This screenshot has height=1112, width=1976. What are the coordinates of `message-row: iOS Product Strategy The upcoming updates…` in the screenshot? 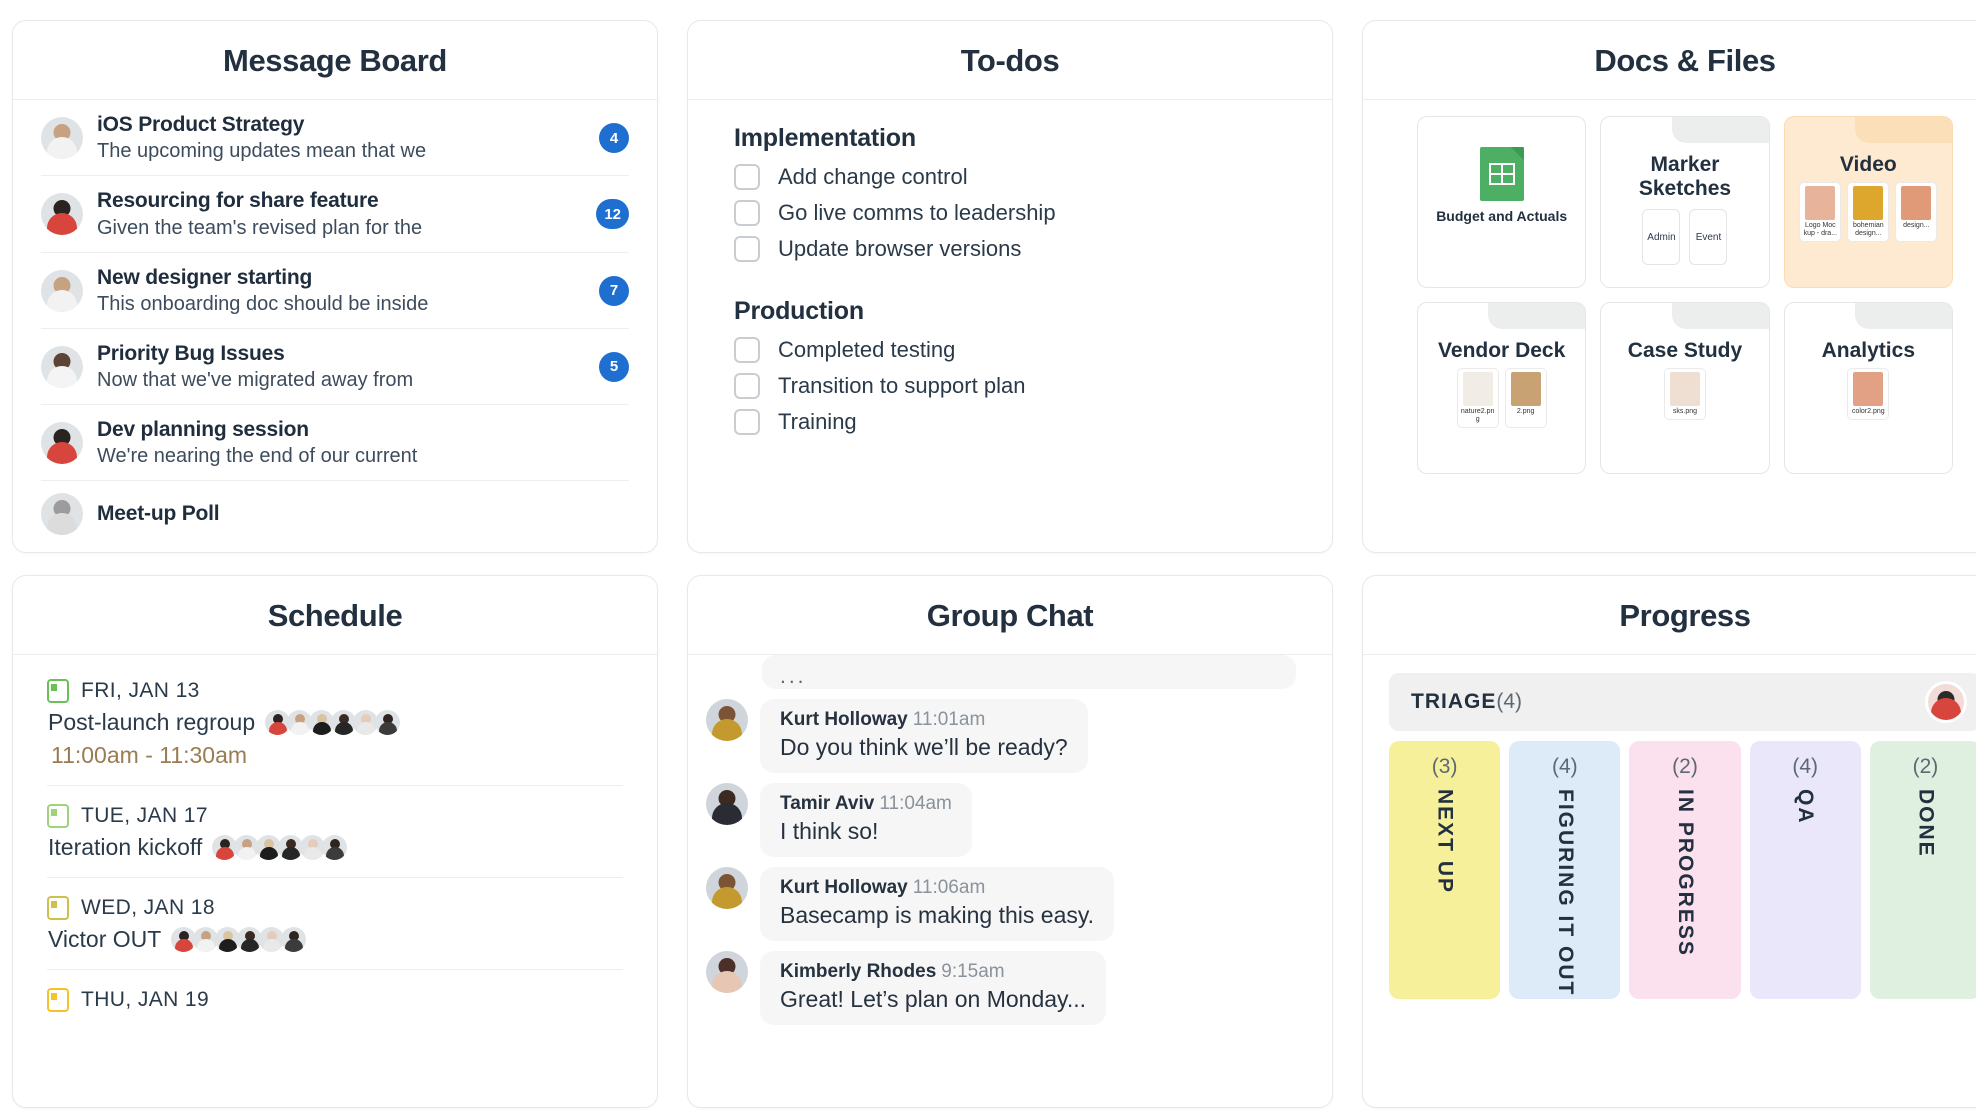 It's located at (335, 138).